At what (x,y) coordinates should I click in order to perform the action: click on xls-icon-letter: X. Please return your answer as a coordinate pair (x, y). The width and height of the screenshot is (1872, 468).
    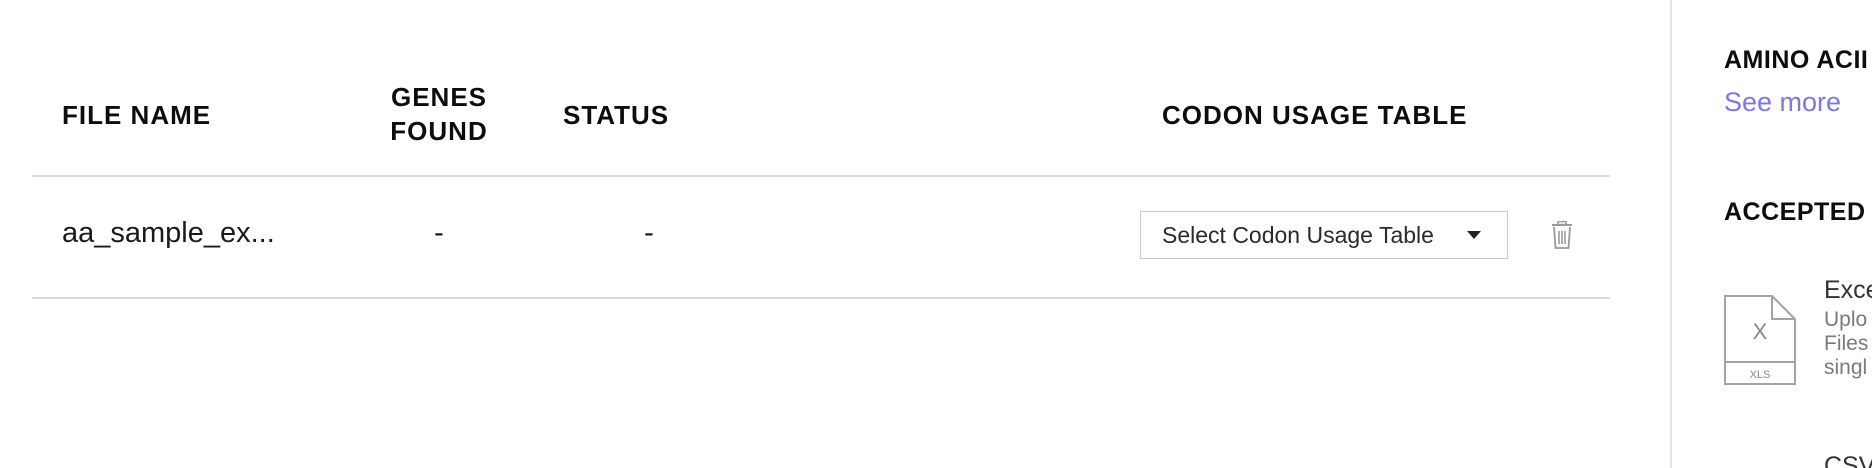
    Looking at the image, I should click on (1760, 331).